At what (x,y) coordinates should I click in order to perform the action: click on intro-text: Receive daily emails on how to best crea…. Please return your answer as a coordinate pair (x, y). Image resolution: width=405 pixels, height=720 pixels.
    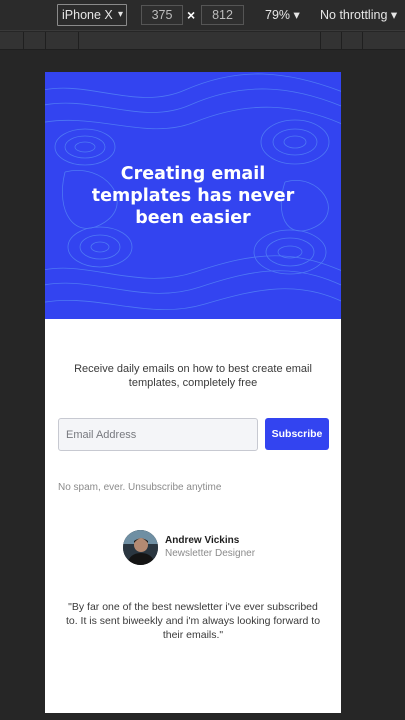
    Looking at the image, I should click on (193, 376).